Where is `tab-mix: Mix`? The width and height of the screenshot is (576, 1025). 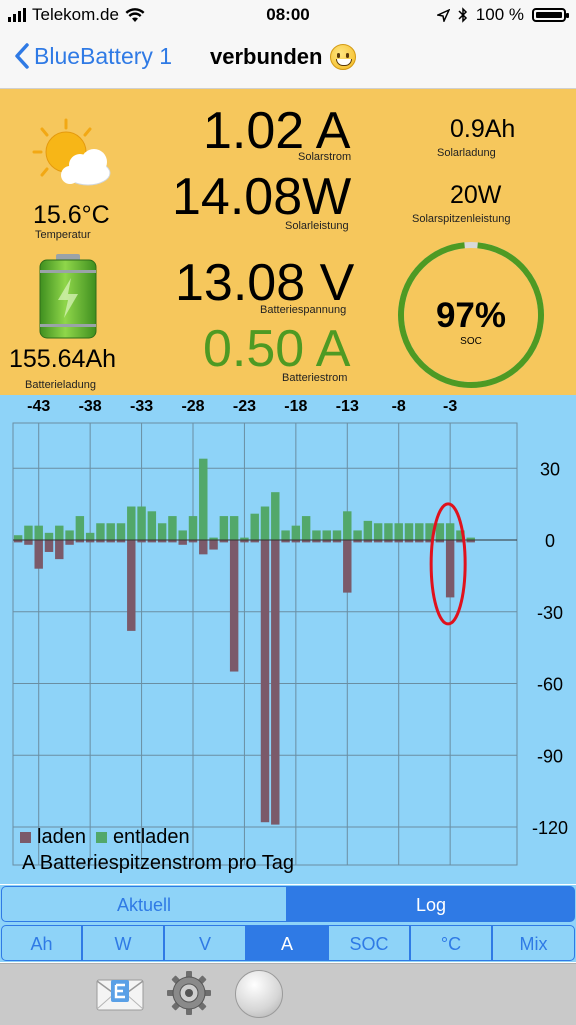 tab-mix: Mix is located at coordinates (533, 943).